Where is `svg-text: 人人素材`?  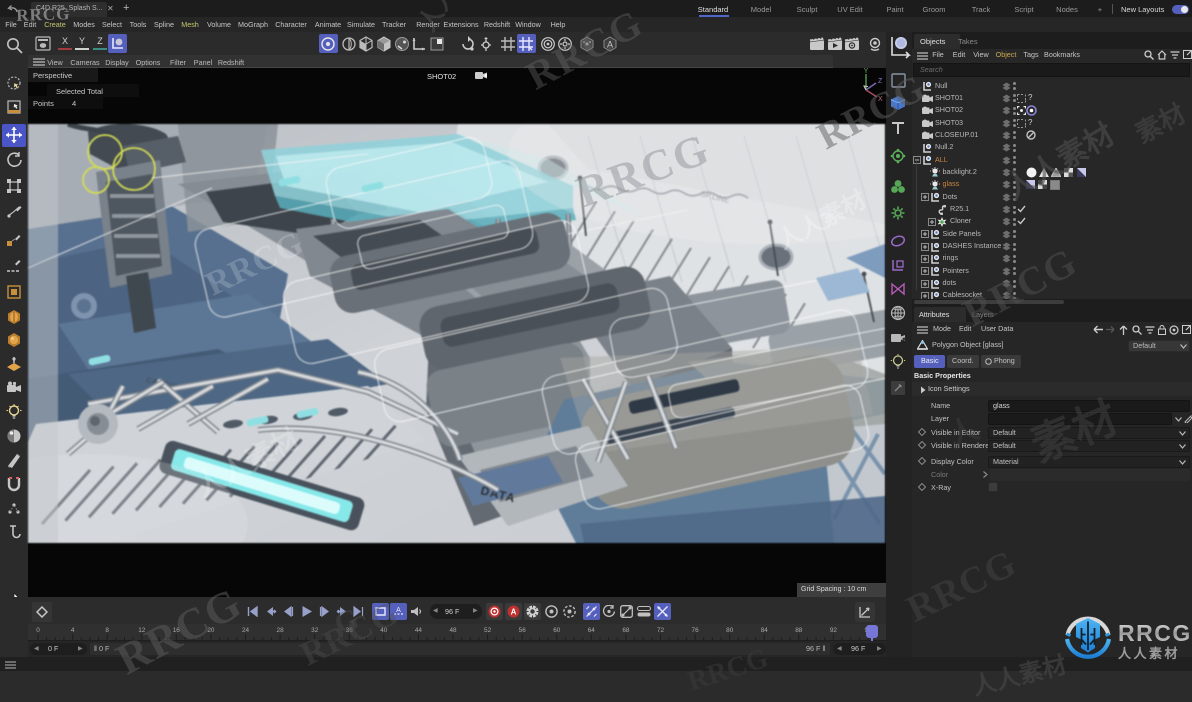 svg-text: 人人素材 is located at coordinates (1149, 653).